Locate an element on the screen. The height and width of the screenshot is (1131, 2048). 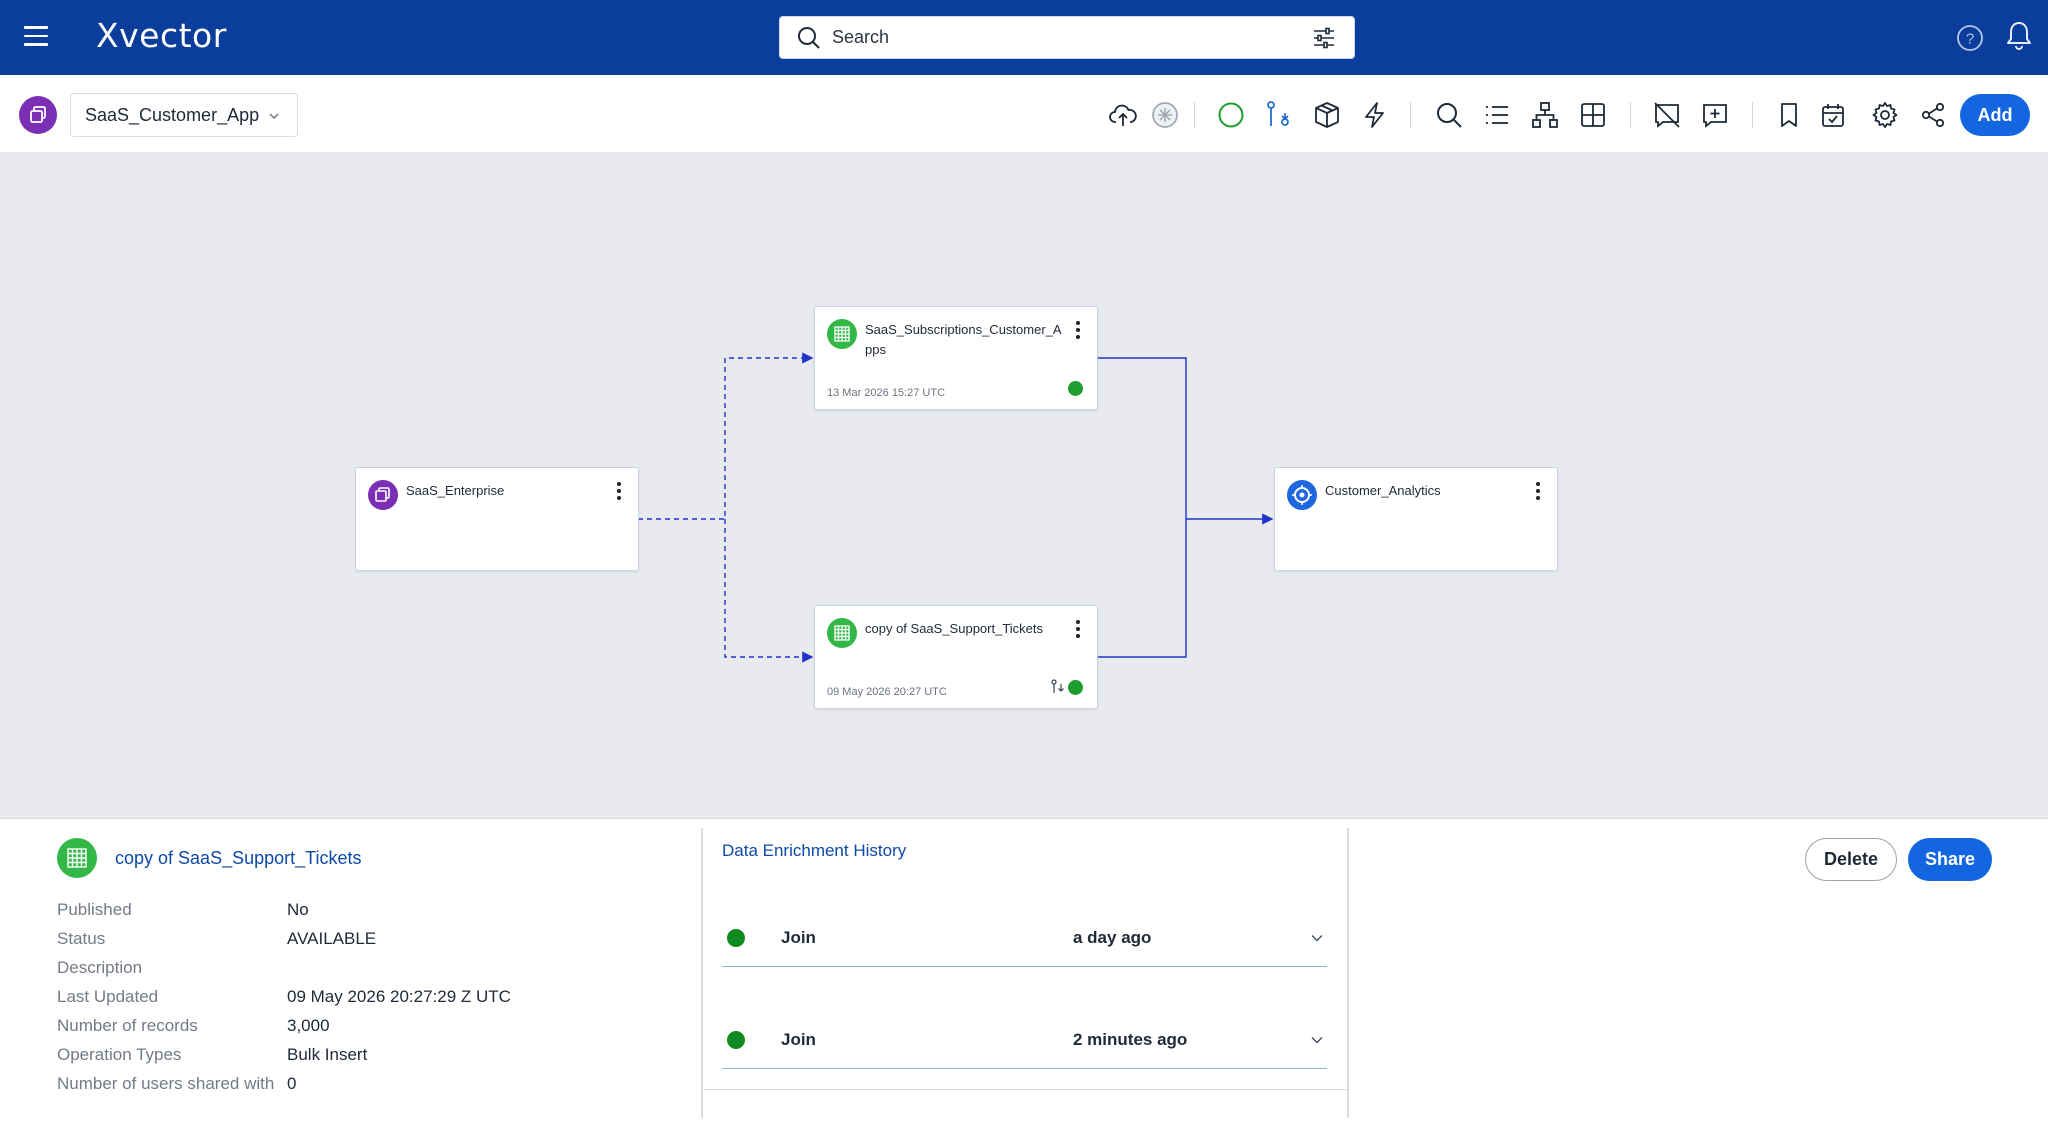
help-icon: ? is located at coordinates (1970, 38).